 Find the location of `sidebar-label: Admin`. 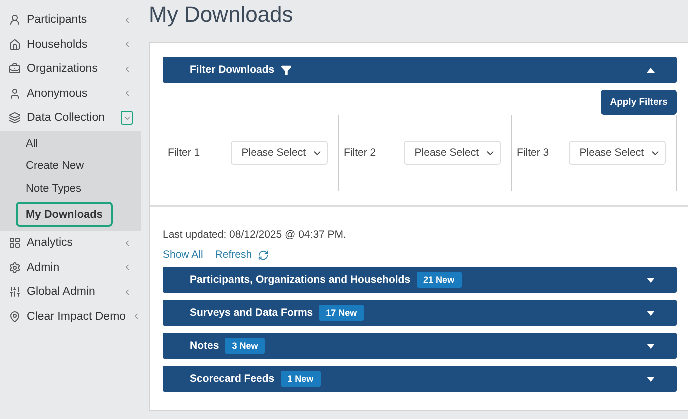

sidebar-label: Admin is located at coordinates (44, 268).